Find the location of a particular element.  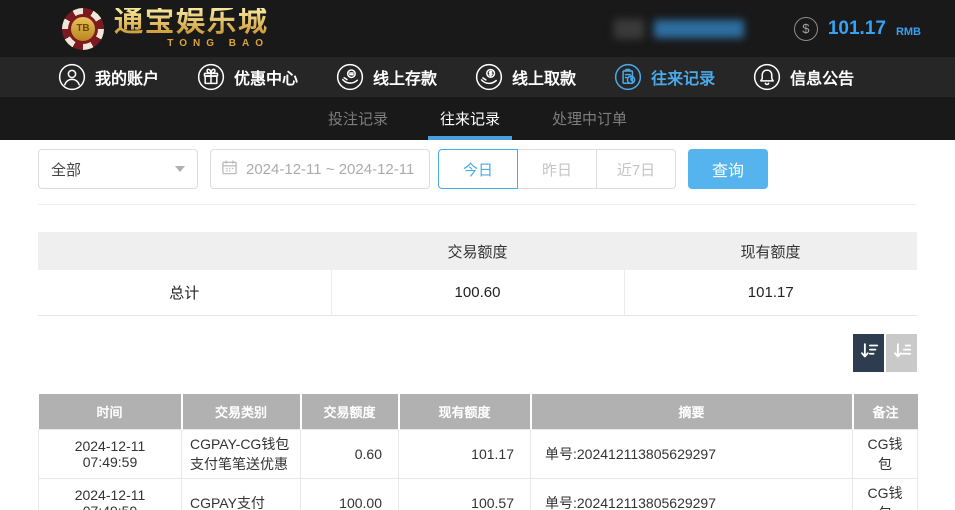

tab-pending-orders: 处理中订单 is located at coordinates (589, 118).